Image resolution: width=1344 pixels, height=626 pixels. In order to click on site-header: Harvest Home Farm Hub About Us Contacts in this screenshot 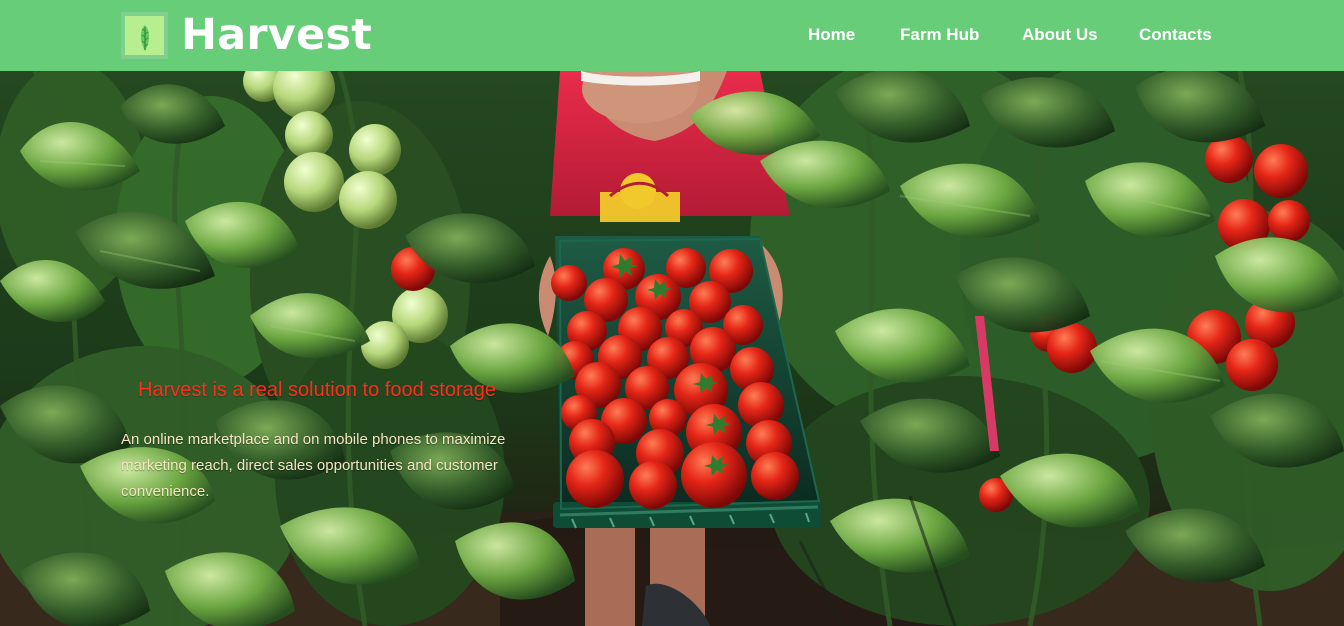, I will do `click(672, 35)`.